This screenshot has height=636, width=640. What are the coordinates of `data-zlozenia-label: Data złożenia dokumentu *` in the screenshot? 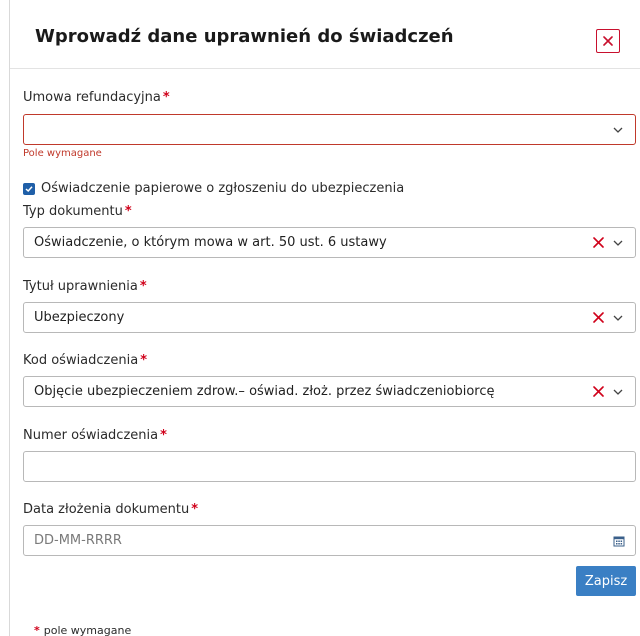 It's located at (110, 509).